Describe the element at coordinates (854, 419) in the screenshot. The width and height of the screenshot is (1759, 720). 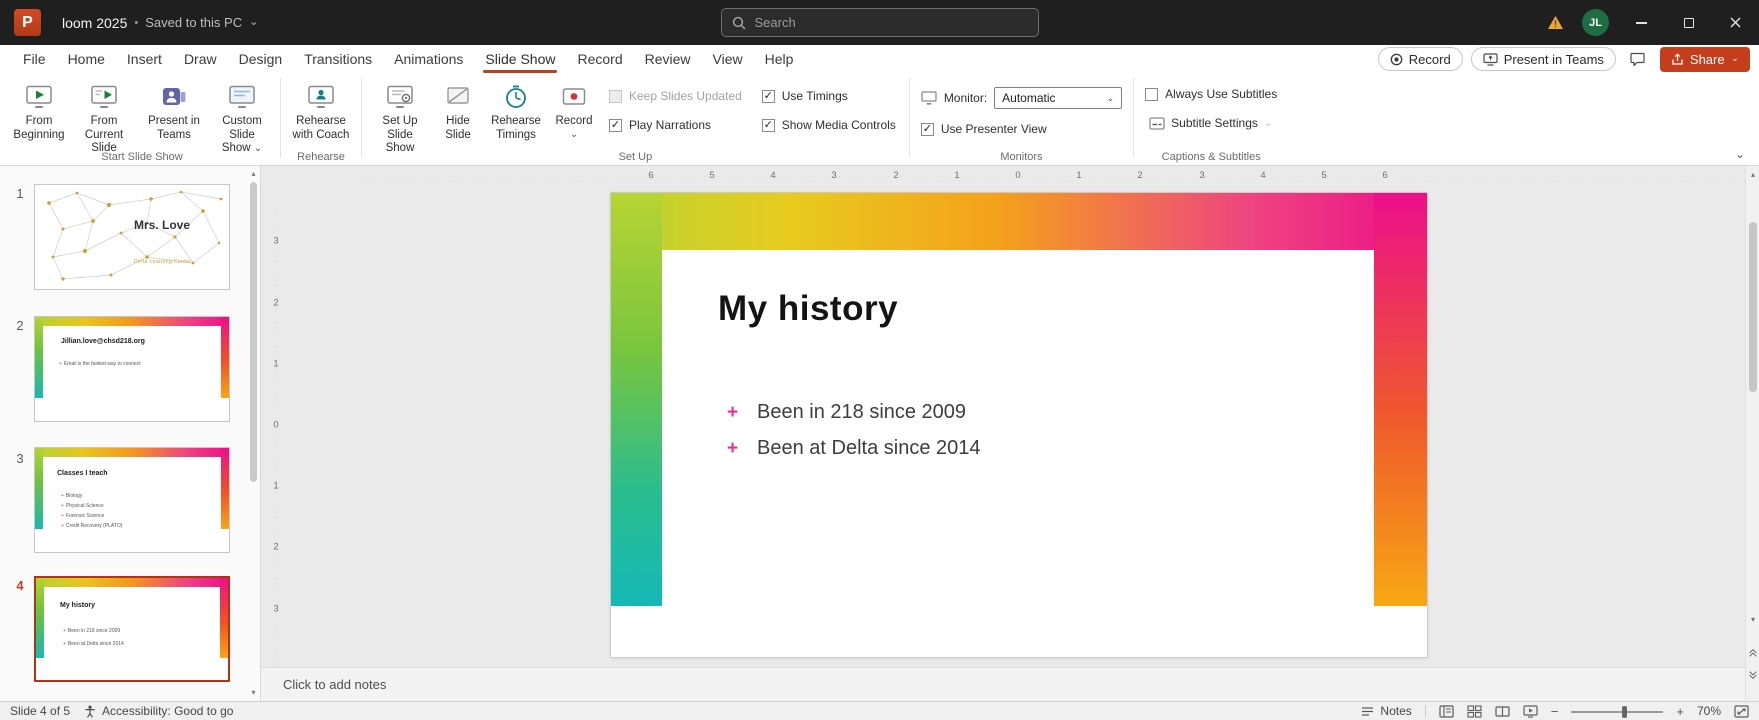
I see `bullet-item: + Been in 218 since 2009` at that location.